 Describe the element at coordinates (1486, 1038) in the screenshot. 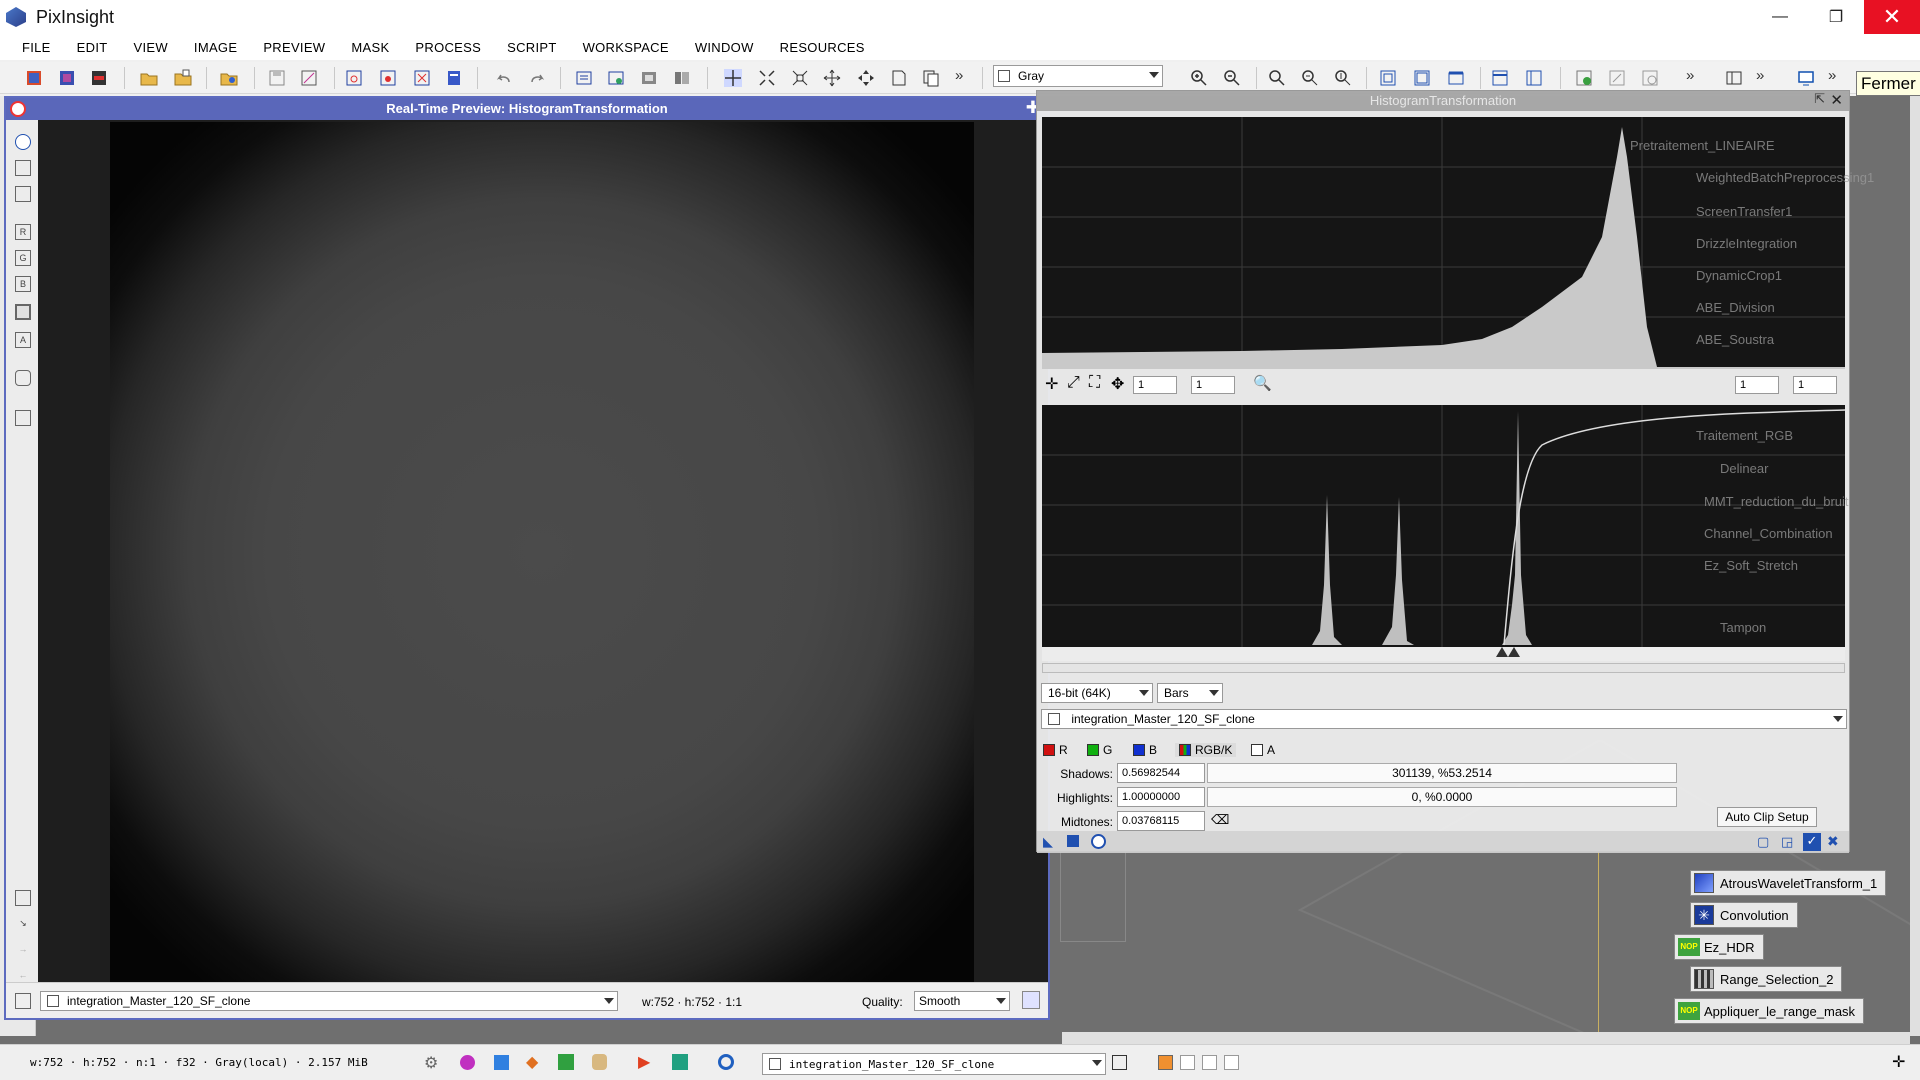

I see `horizontal-scrollbar` at that location.